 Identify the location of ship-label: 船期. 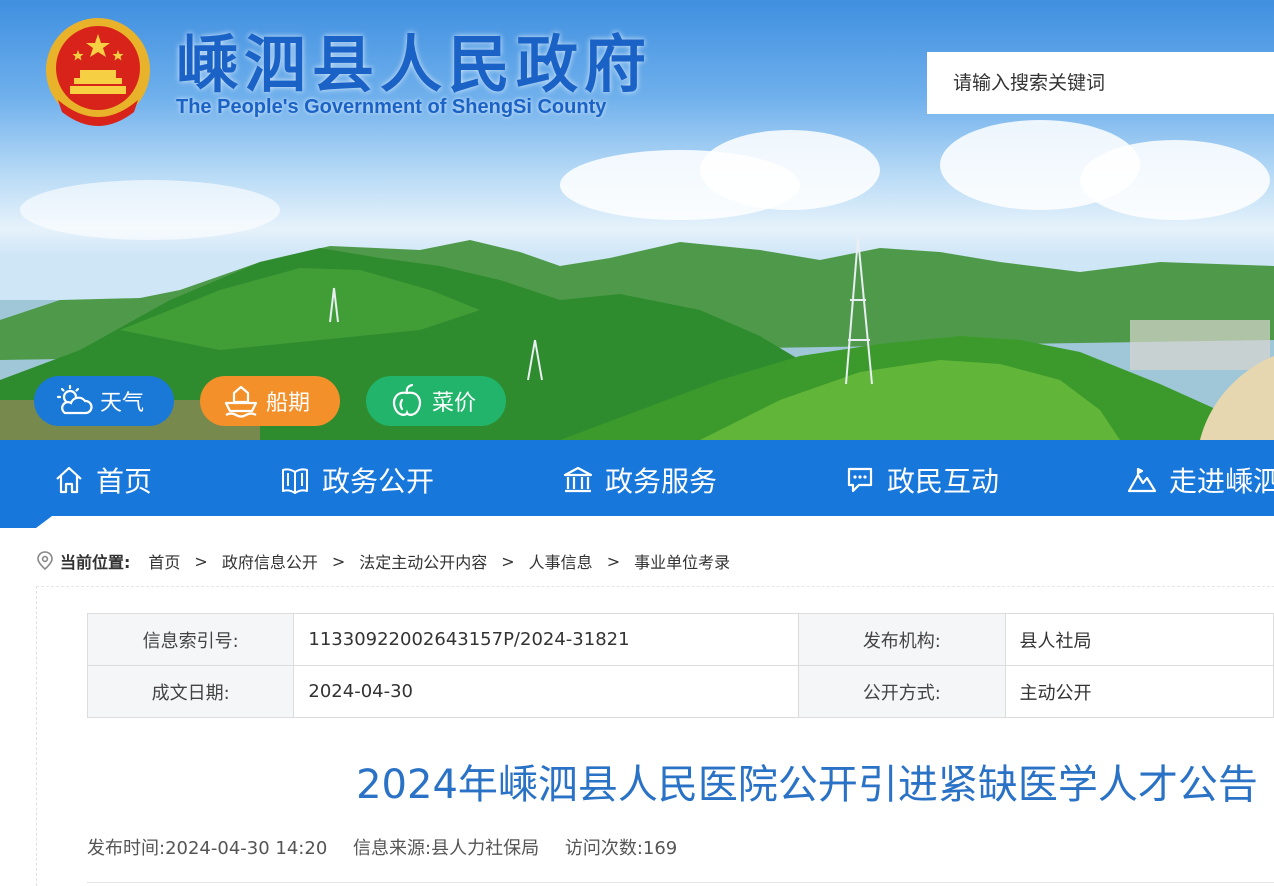
(288, 403).